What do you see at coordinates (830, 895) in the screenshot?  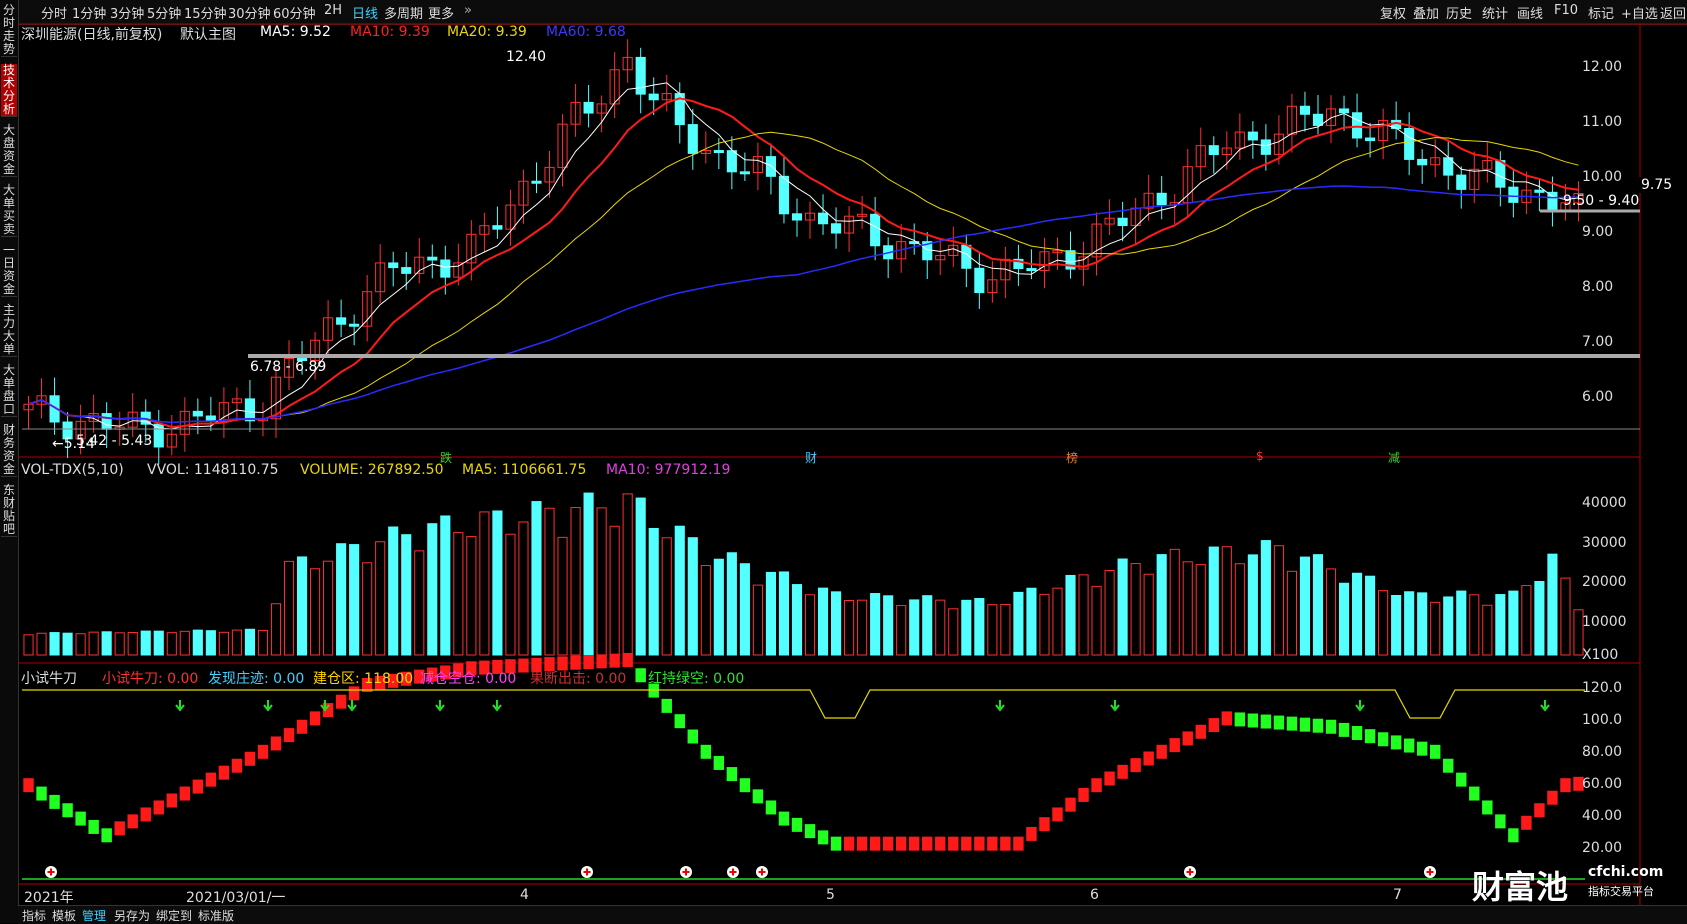 I see `date-axis-label: 5` at bounding box center [830, 895].